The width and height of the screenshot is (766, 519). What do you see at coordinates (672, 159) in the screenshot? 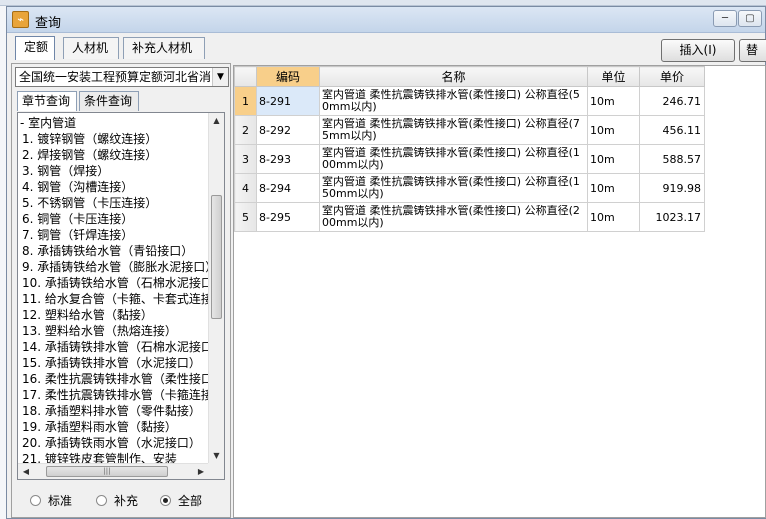
I see `cell-price: 588.57` at bounding box center [672, 159].